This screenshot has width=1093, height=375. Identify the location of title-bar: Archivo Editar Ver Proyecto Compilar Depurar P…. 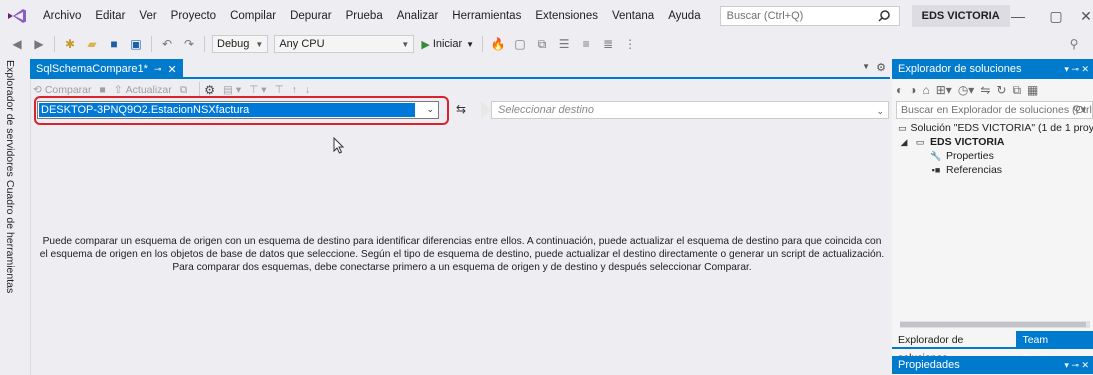
(546, 16).